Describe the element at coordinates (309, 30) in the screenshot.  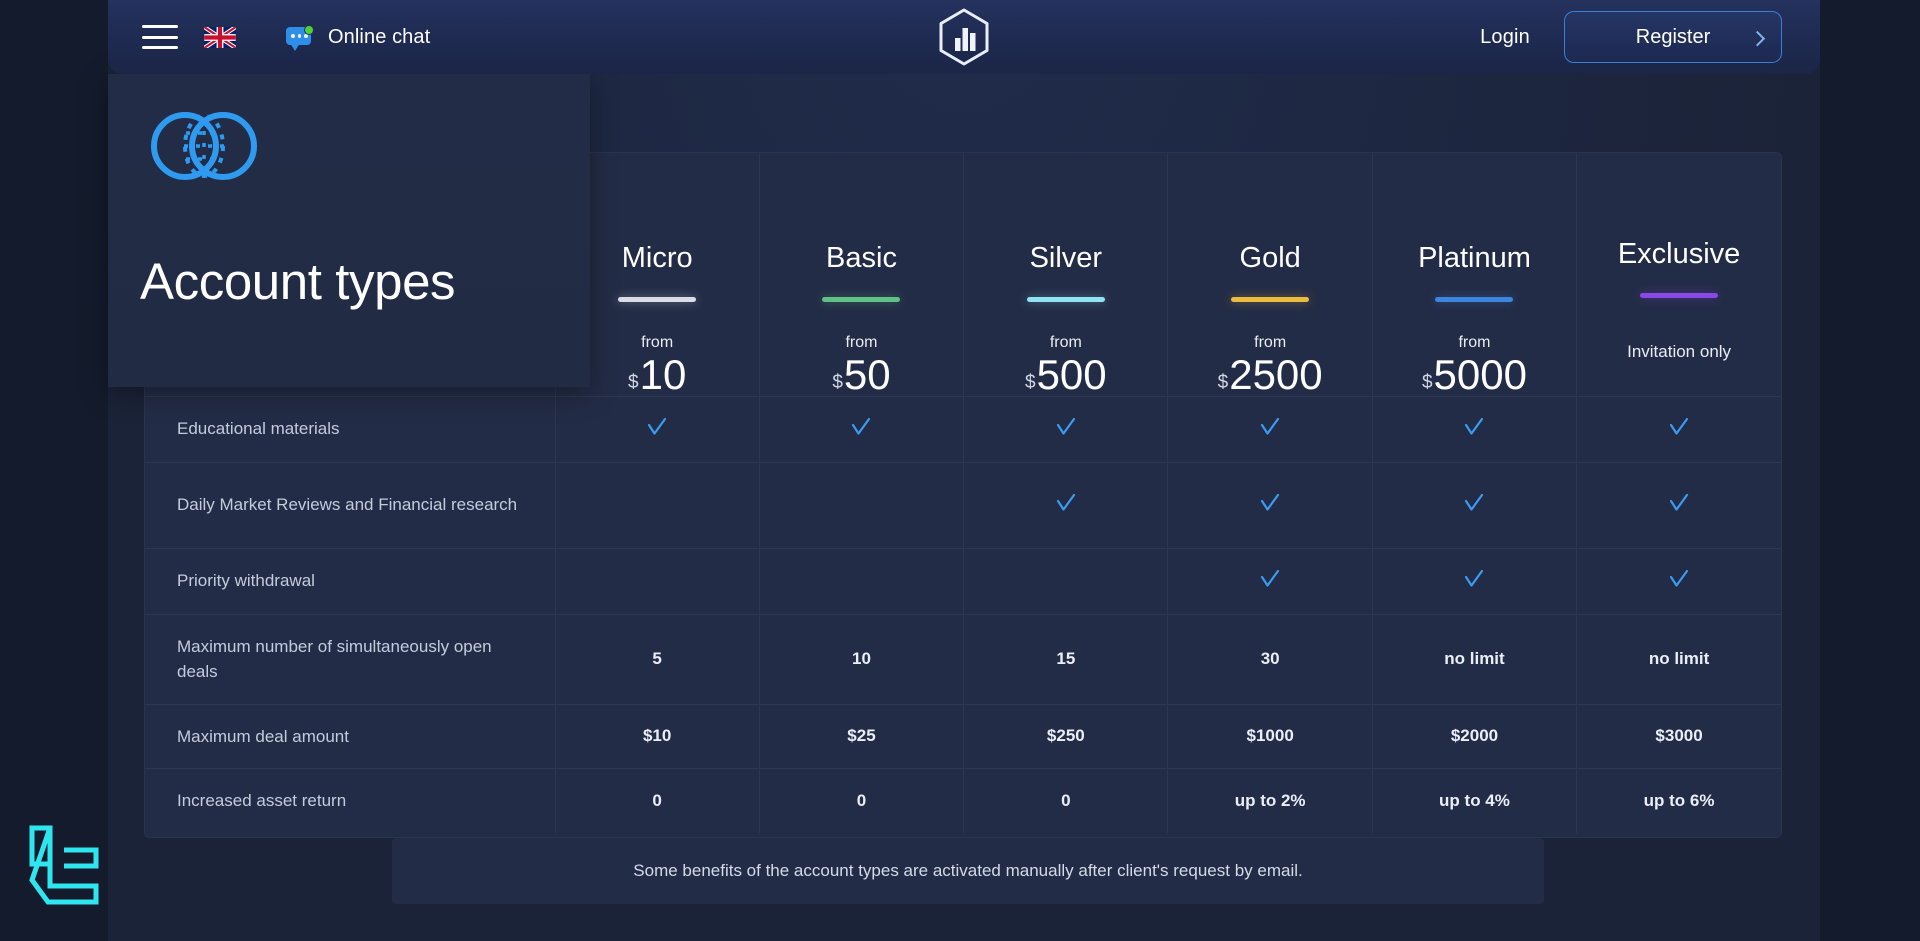
I see `online-status-badge` at that location.